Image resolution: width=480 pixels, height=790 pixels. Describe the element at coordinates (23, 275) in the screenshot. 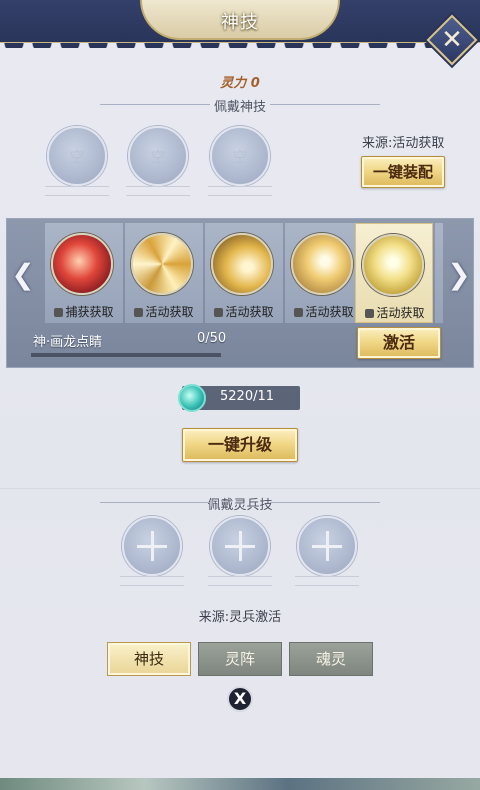

I see `chevron-left-icon: ❮` at that location.